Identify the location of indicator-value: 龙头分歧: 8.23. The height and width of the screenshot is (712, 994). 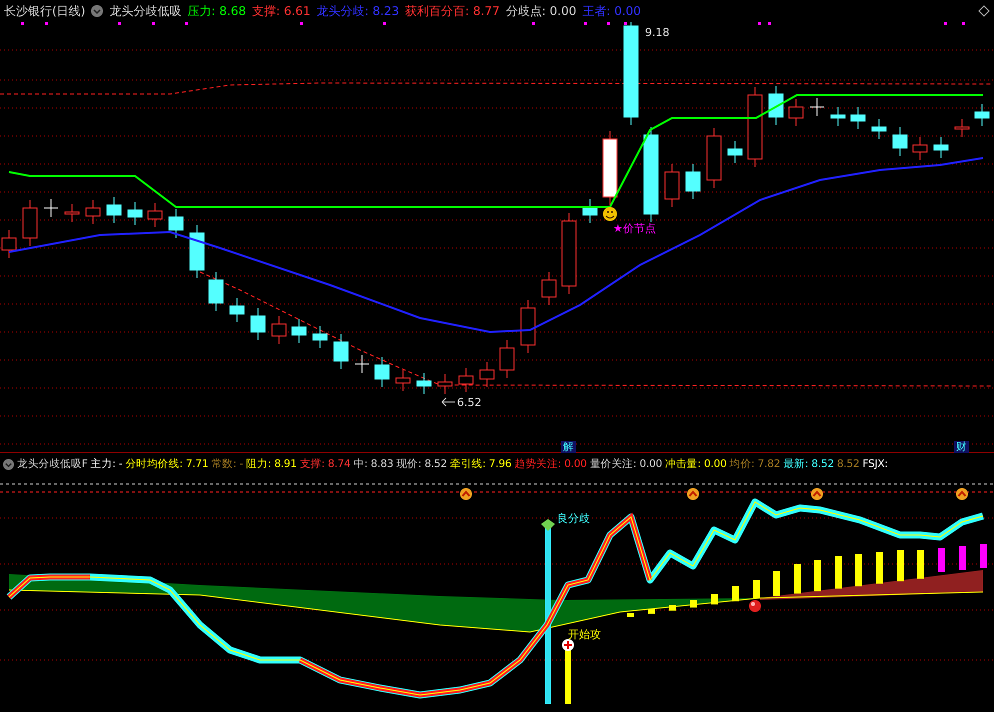
(358, 11).